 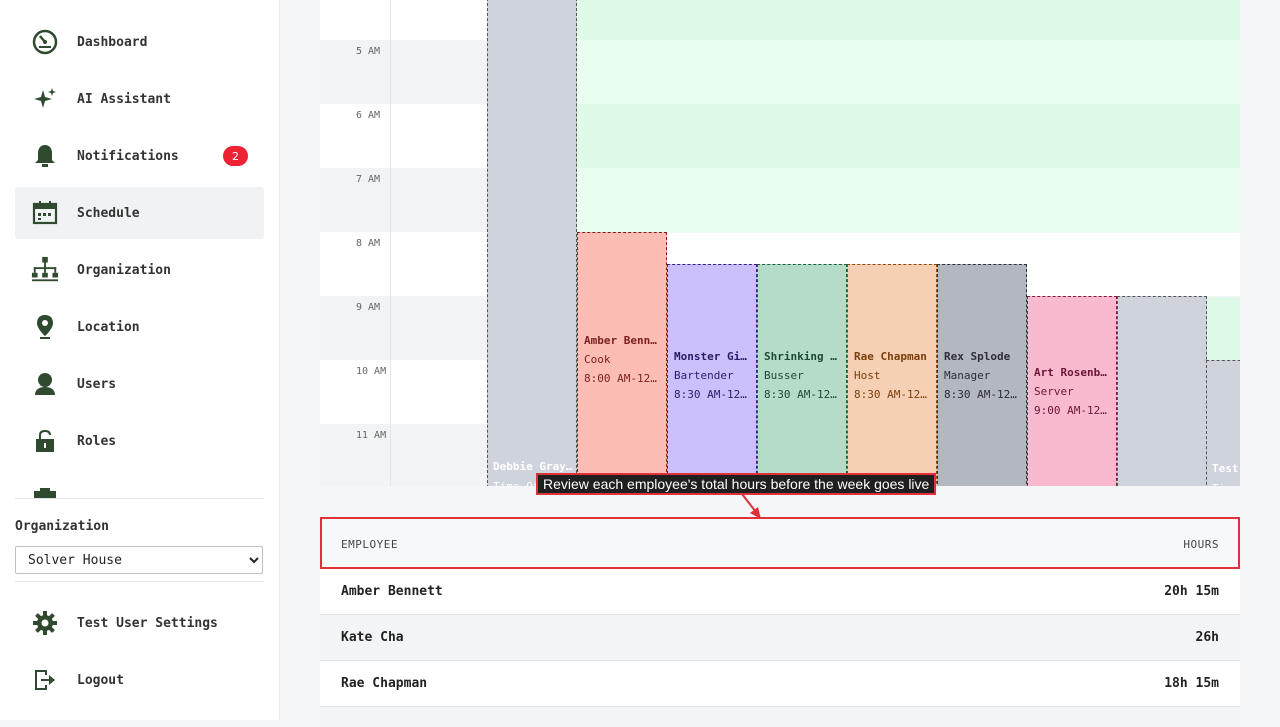 I want to click on shift-block-unlabeled, so click(x=1162, y=391).